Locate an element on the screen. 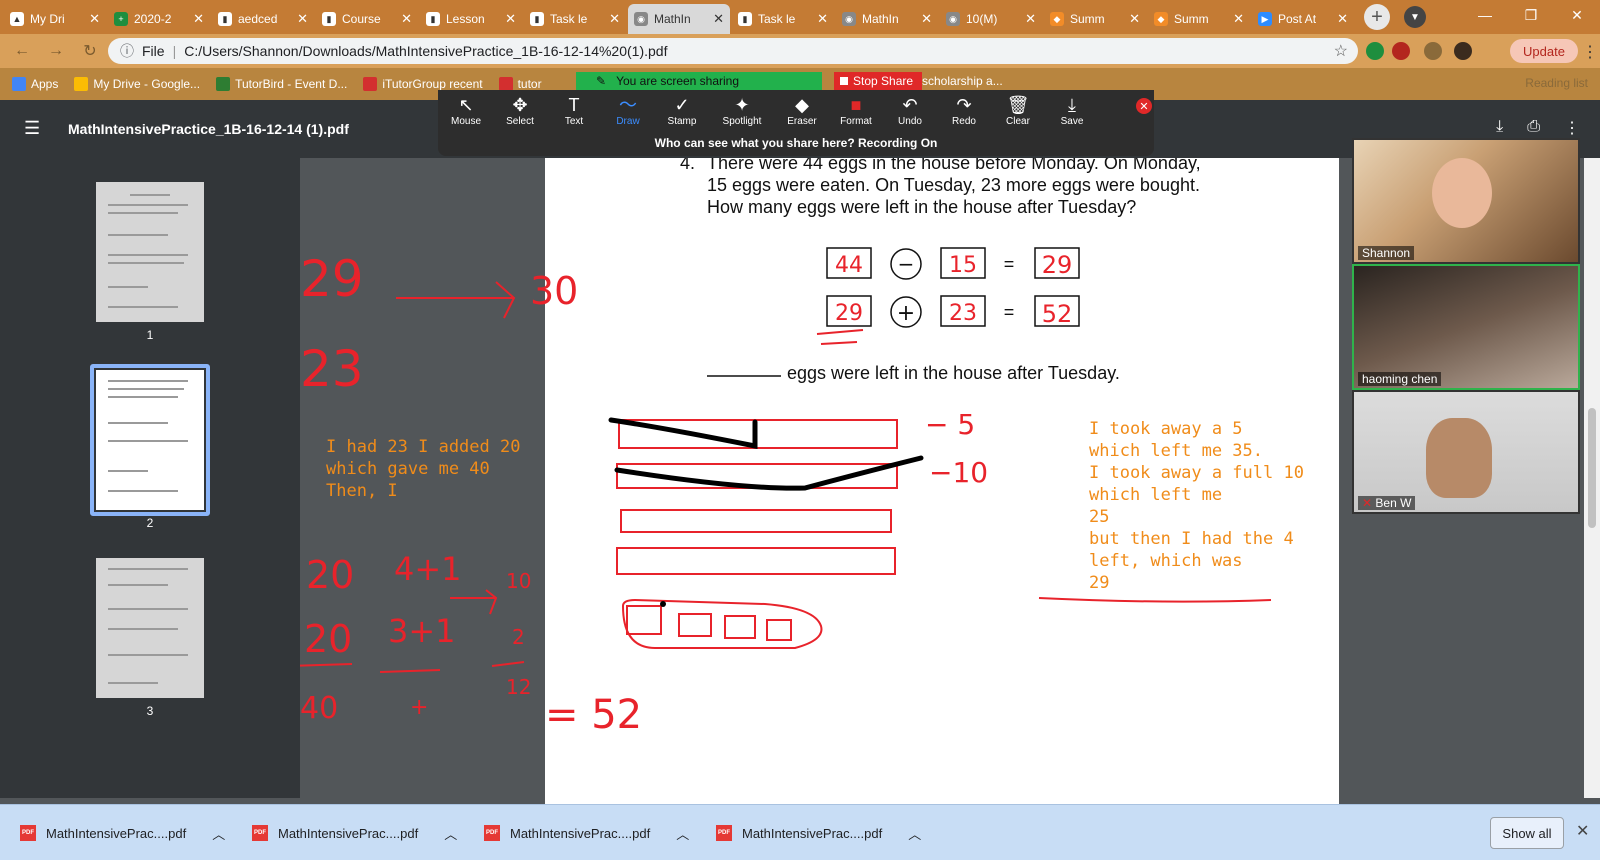 Image resolution: width=1600 pixels, height=860 pixels. handwritten-number: 30 is located at coordinates (554, 291).